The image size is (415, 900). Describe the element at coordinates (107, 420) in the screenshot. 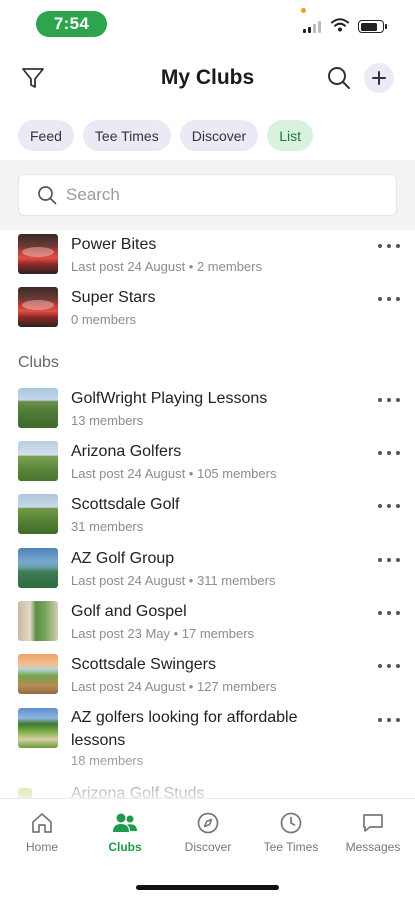

I see `club-subtitle: 13 members` at that location.